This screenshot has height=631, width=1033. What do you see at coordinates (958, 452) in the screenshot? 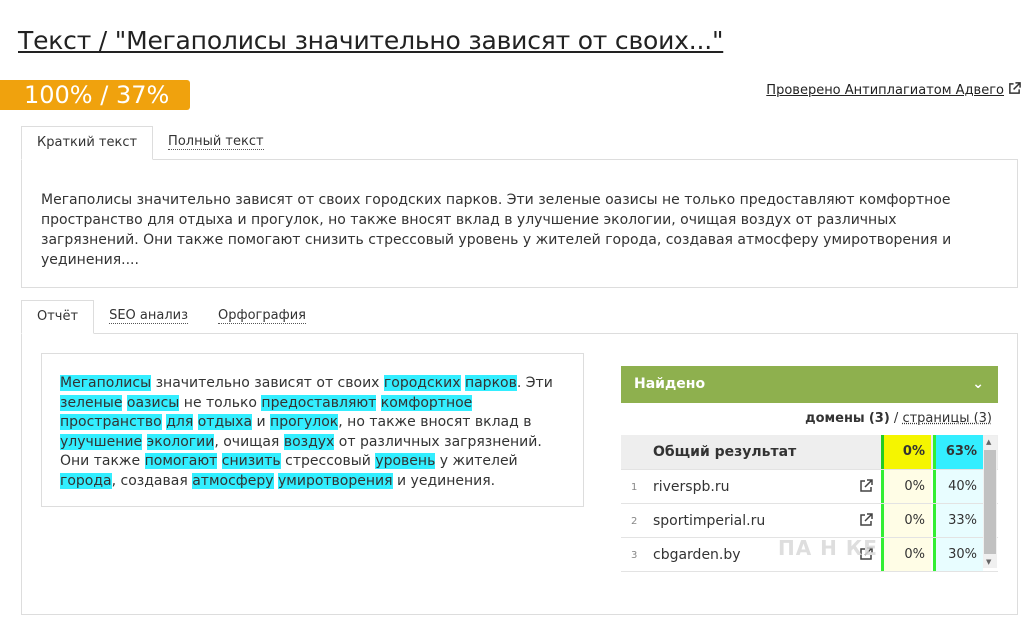
I see `total-value-b: 63%` at bounding box center [958, 452].